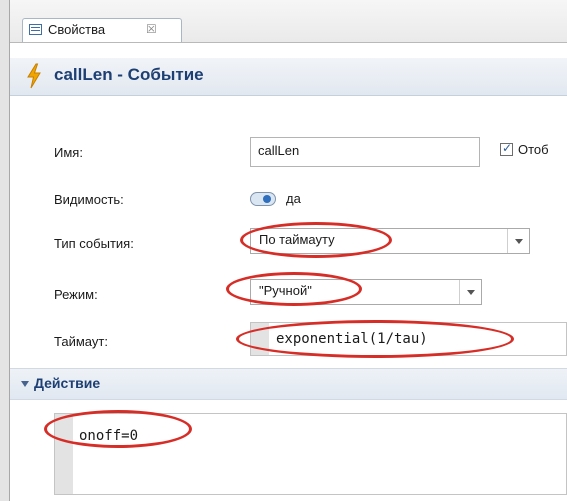 The image size is (567, 501). I want to click on tab-properties-label: Свойства, so click(77, 29).